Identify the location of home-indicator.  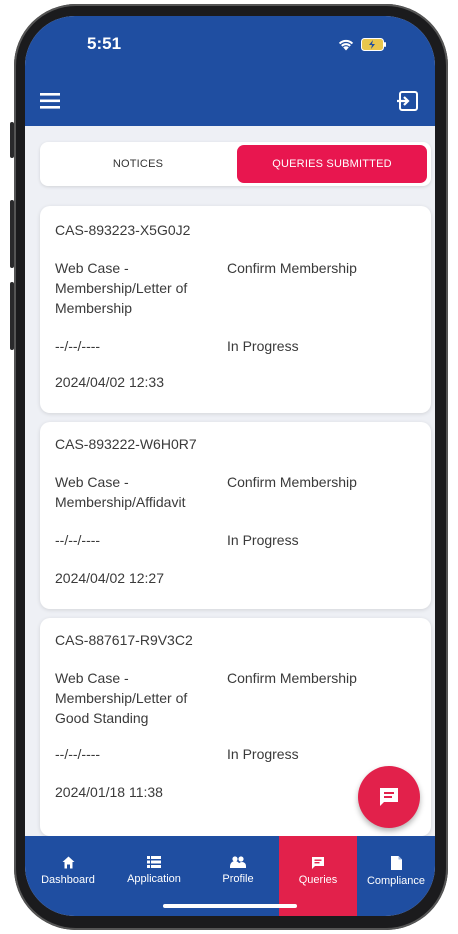
(230, 906).